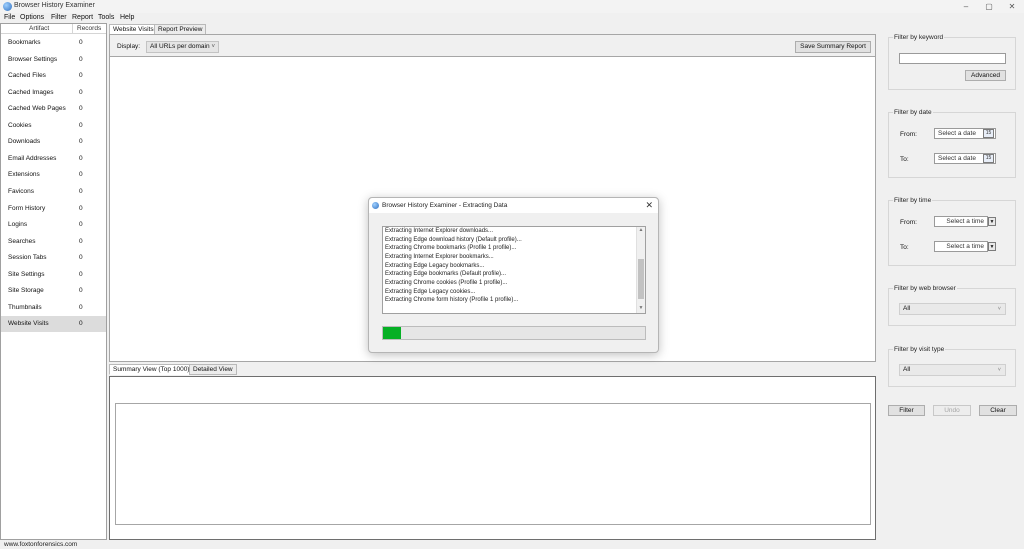 This screenshot has width=1024, height=549. Describe the element at coordinates (53, 109) in the screenshot. I see `sidebar-item-cached-web-pages: Cached Web Pages 0` at that location.